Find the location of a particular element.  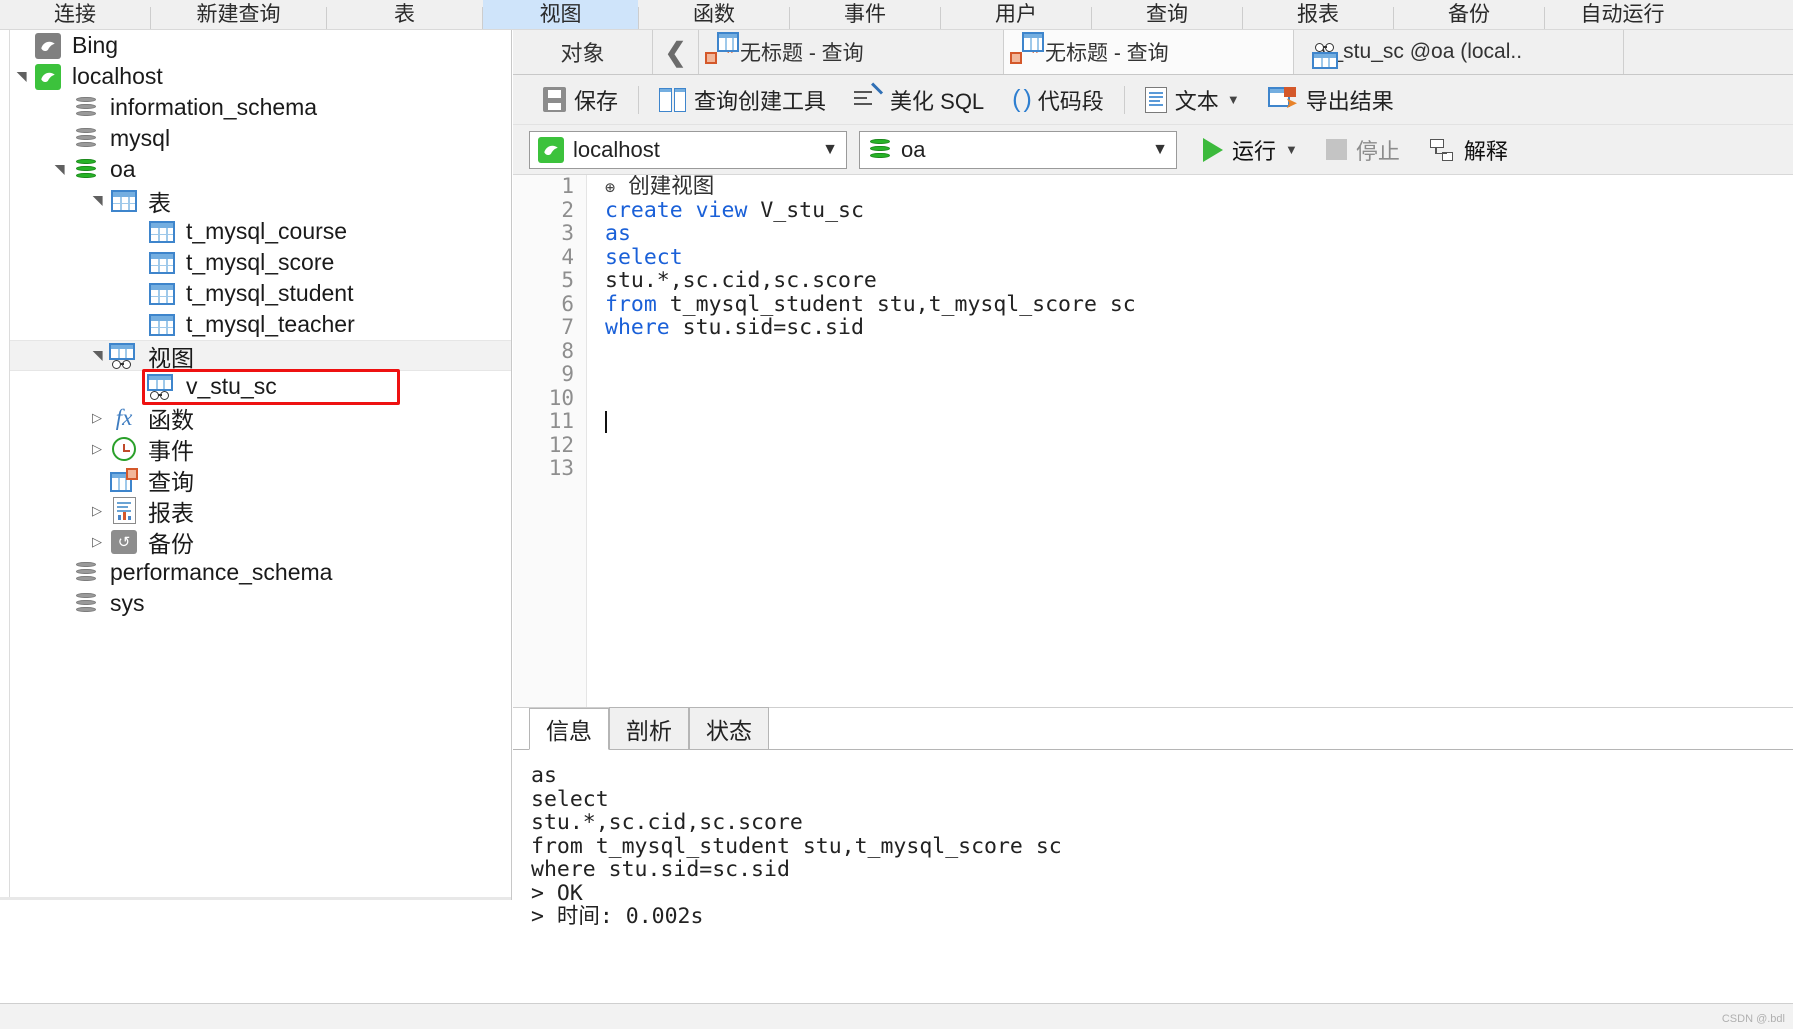

main-toolbar-view: 视图 is located at coordinates (560, 14).